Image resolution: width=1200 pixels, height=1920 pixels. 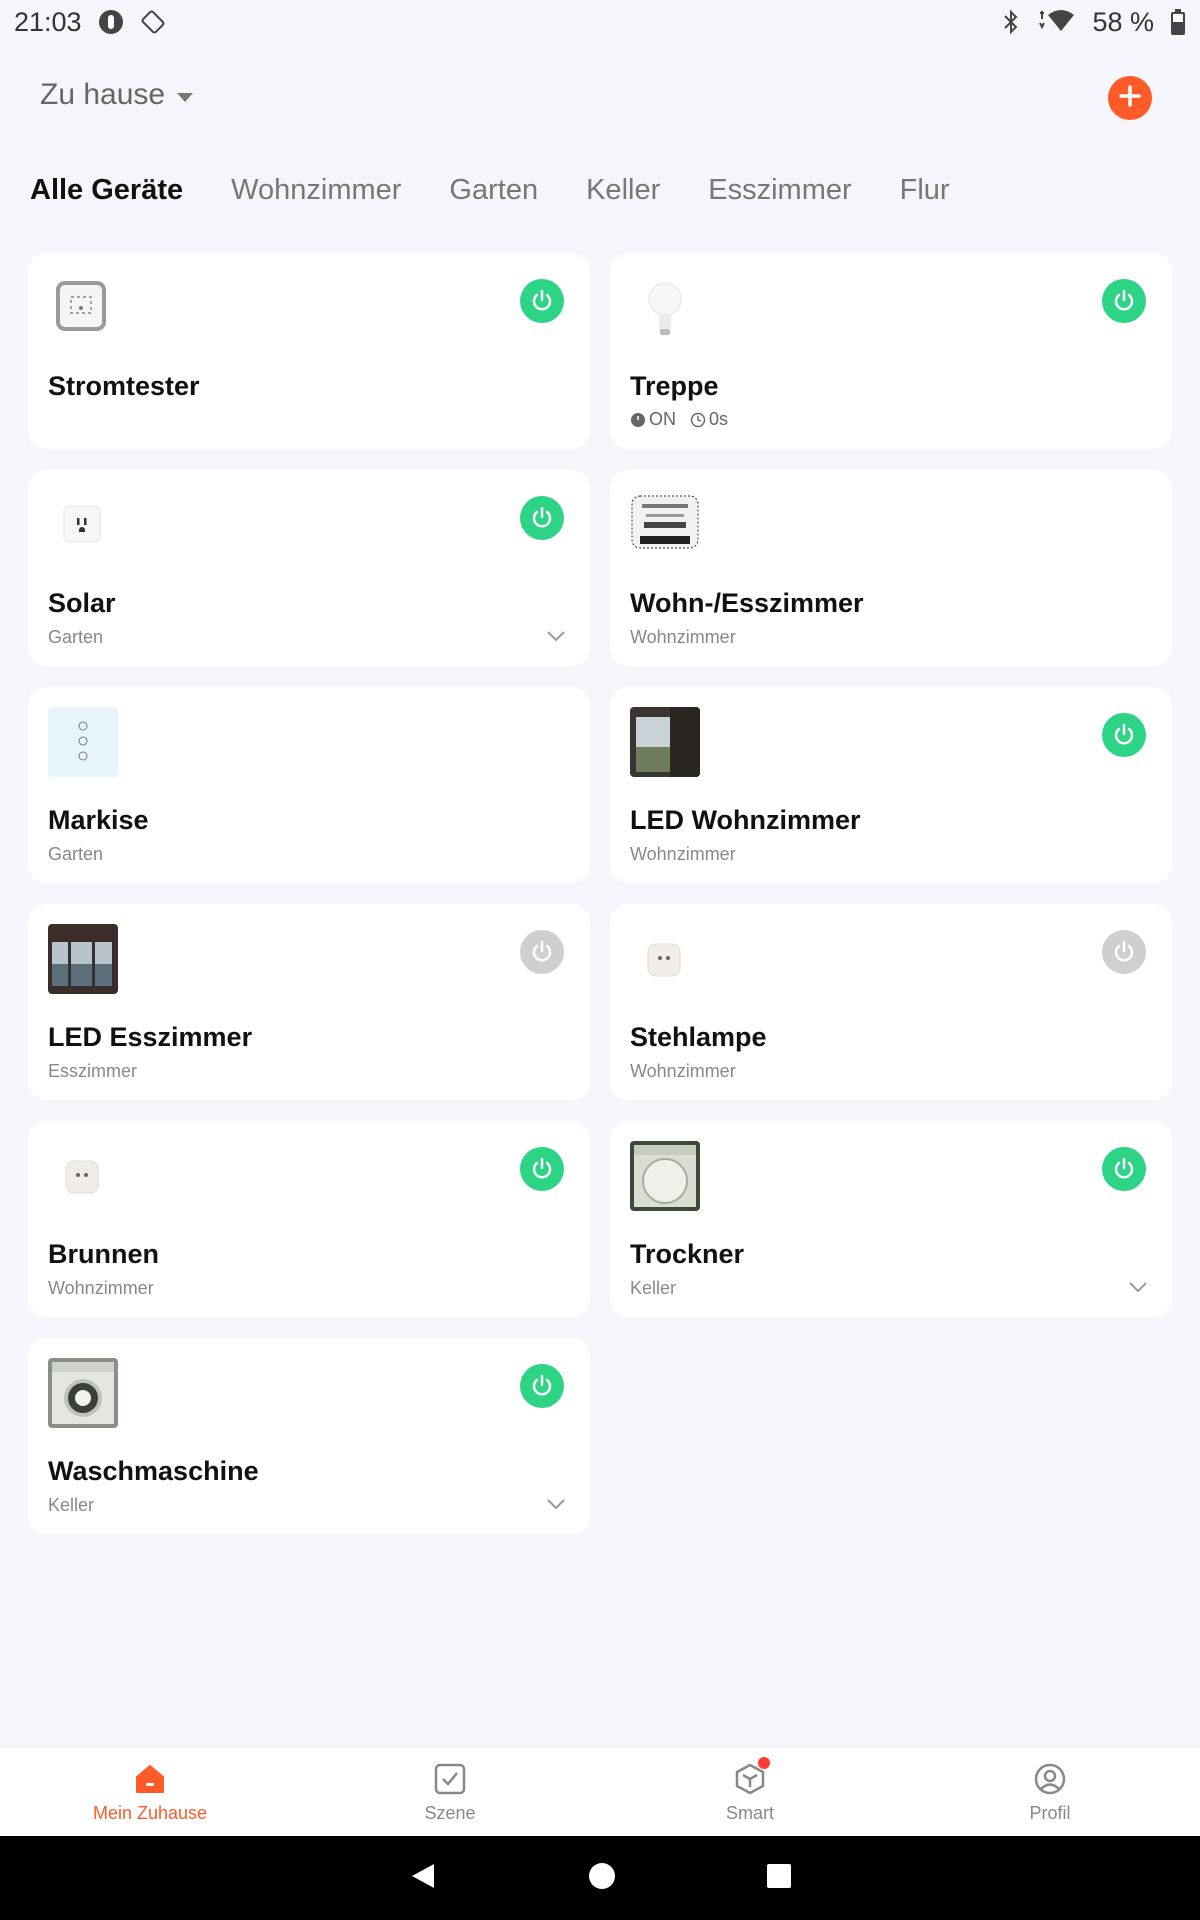 What do you see at coordinates (751, 1776) in the screenshot?
I see `smart-cube-icon` at bounding box center [751, 1776].